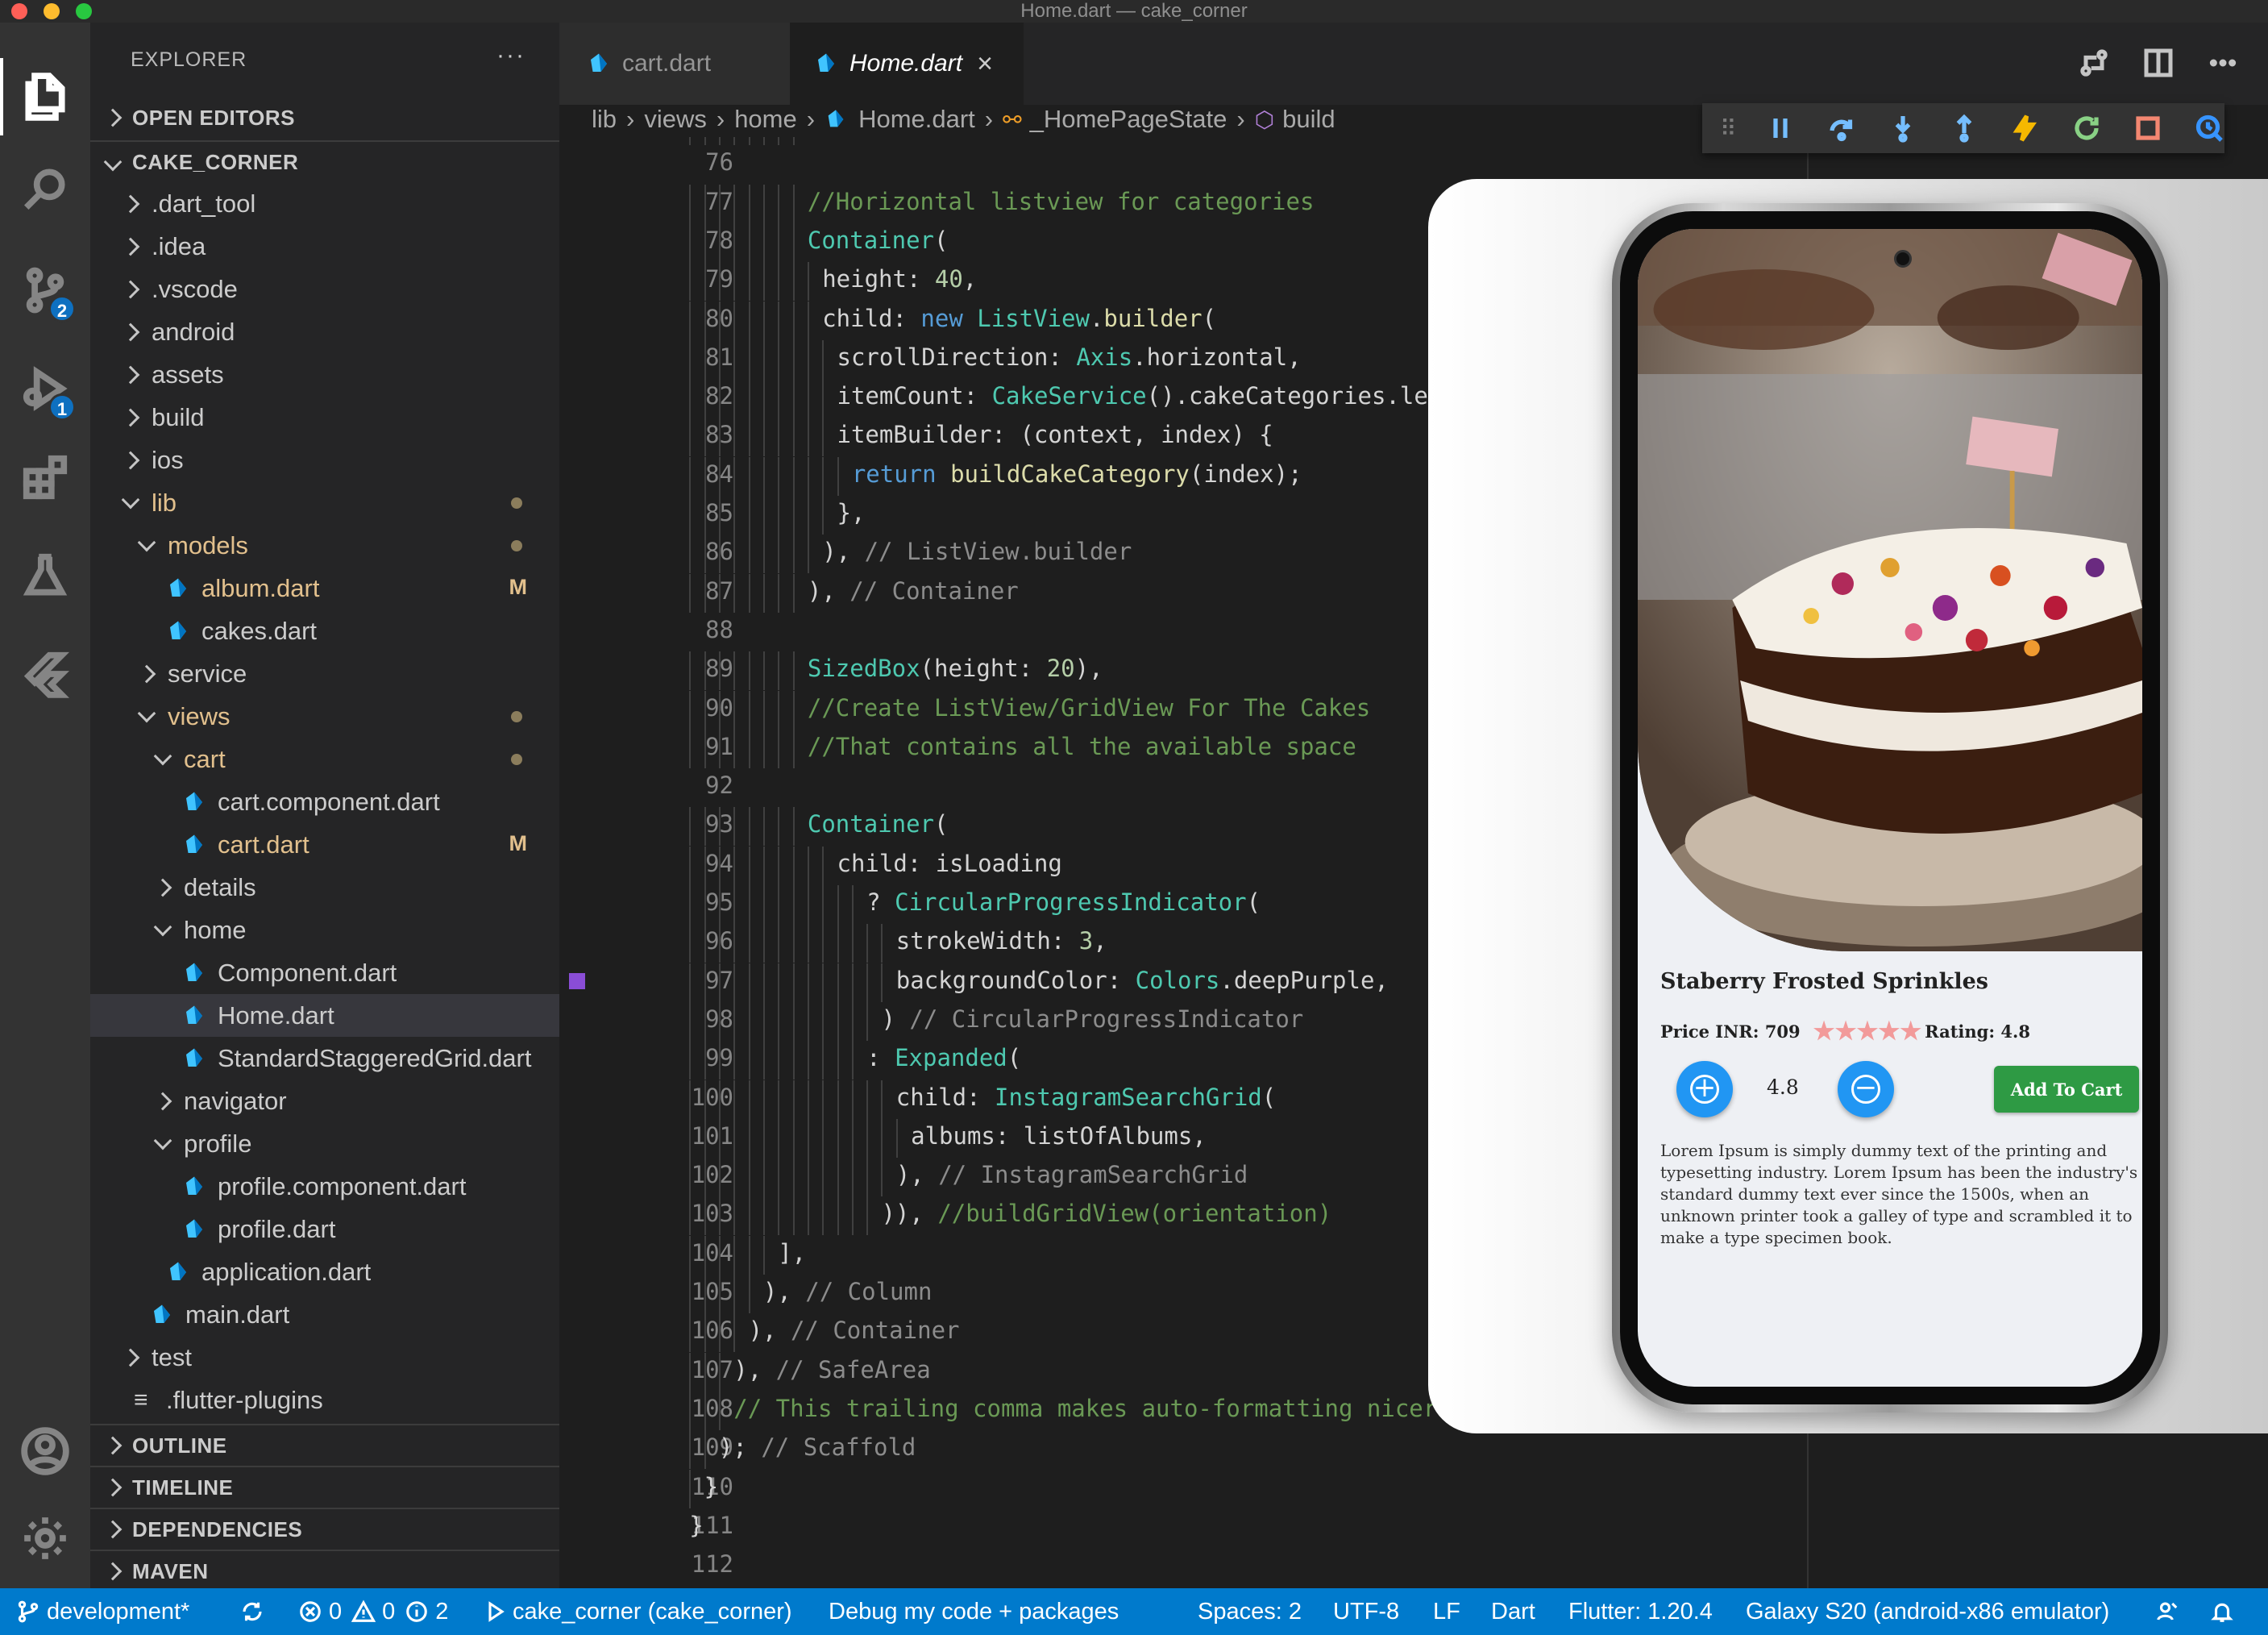 The image size is (2268, 1635). I want to click on code-line: 110}, so click(1413, 1488).